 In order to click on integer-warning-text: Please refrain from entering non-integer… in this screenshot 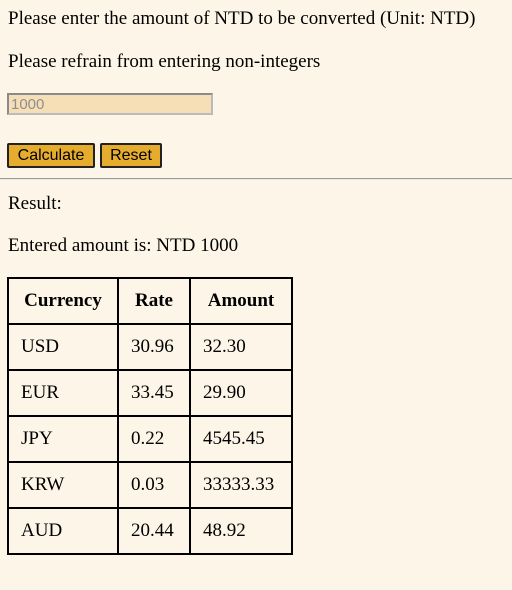, I will do `click(164, 61)`.